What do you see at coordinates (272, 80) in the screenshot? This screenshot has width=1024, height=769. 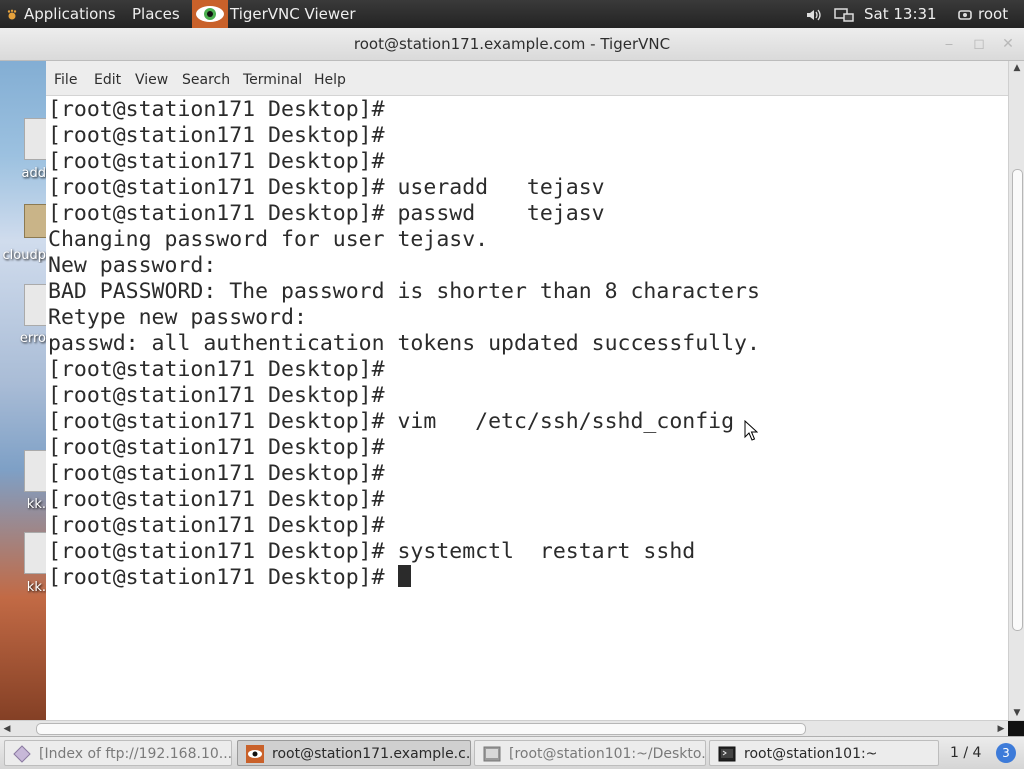 I see `menu-terminal: Terminal` at bounding box center [272, 80].